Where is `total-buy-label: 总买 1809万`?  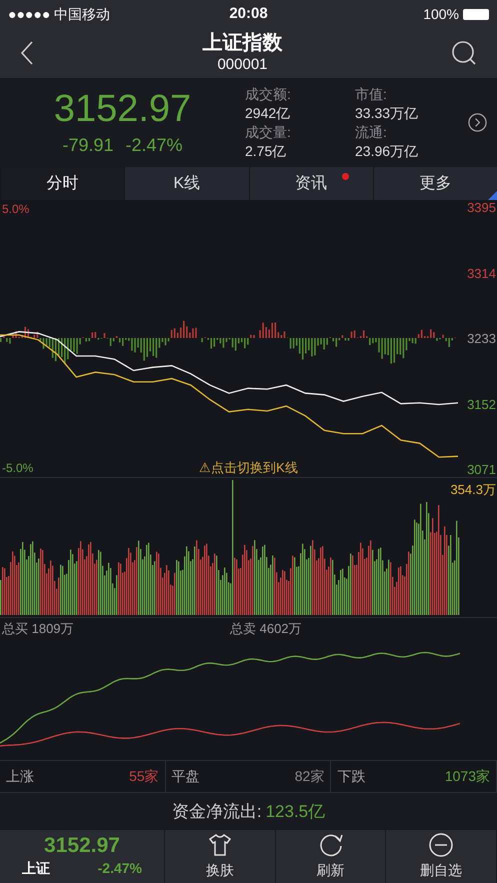
total-buy-label: 总买 1809万 is located at coordinates (38, 629).